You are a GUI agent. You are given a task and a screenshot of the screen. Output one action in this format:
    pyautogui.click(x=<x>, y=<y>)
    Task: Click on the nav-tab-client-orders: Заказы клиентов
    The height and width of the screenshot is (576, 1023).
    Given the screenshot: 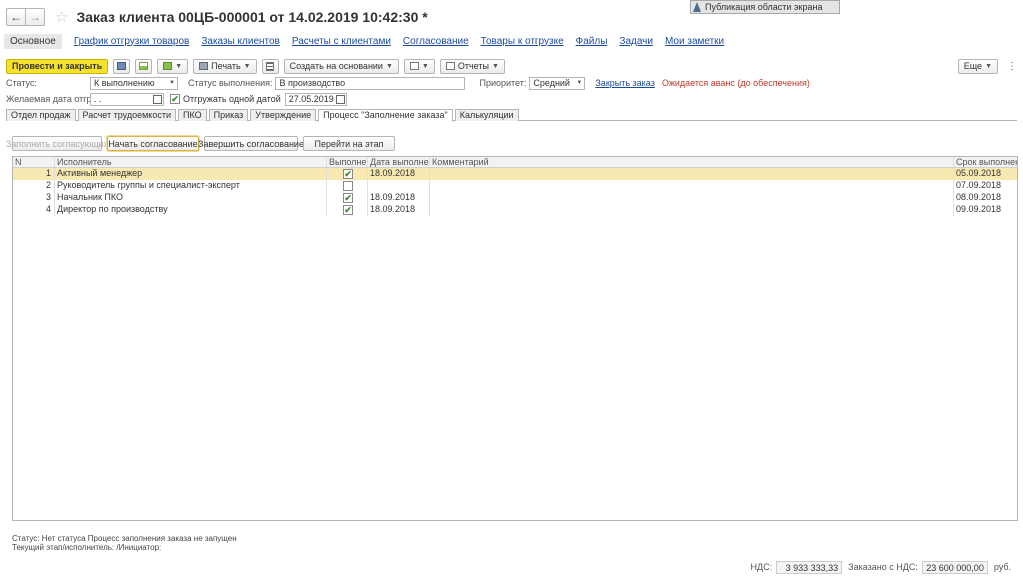 What is the action you would take?
    pyautogui.click(x=240, y=41)
    